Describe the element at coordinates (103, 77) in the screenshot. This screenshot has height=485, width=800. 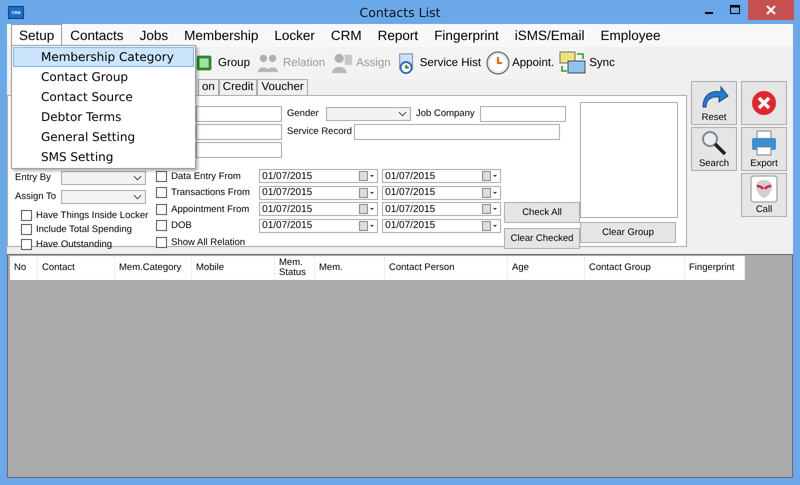
I see `menu-item: Contact Group` at that location.